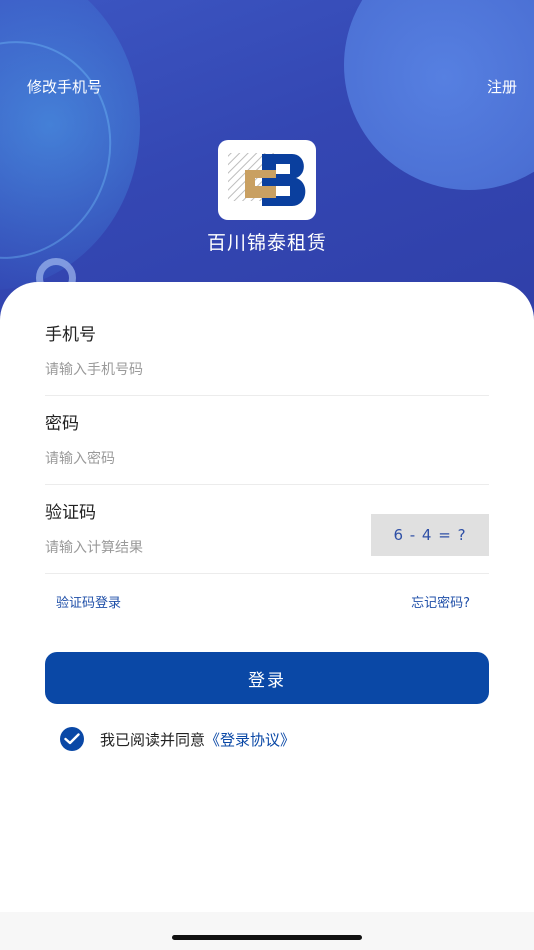 Image resolution: width=534 pixels, height=950 pixels. I want to click on agreement-text: 我已阅读并同意, so click(153, 739).